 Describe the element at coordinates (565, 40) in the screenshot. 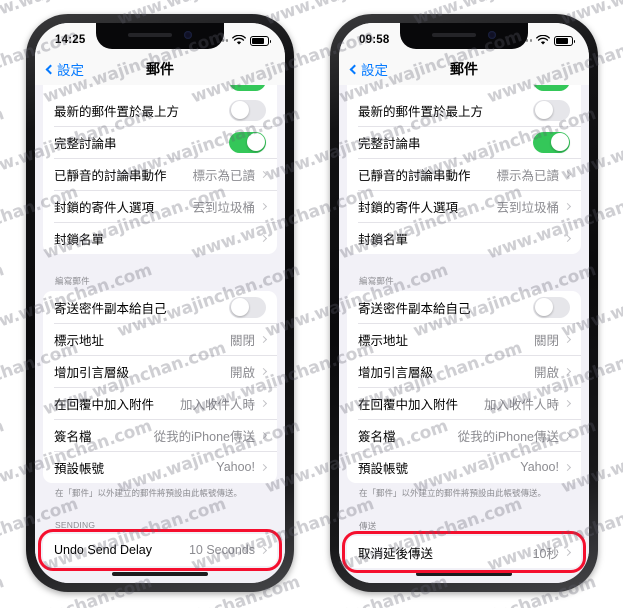

I see `battery-icon` at that location.